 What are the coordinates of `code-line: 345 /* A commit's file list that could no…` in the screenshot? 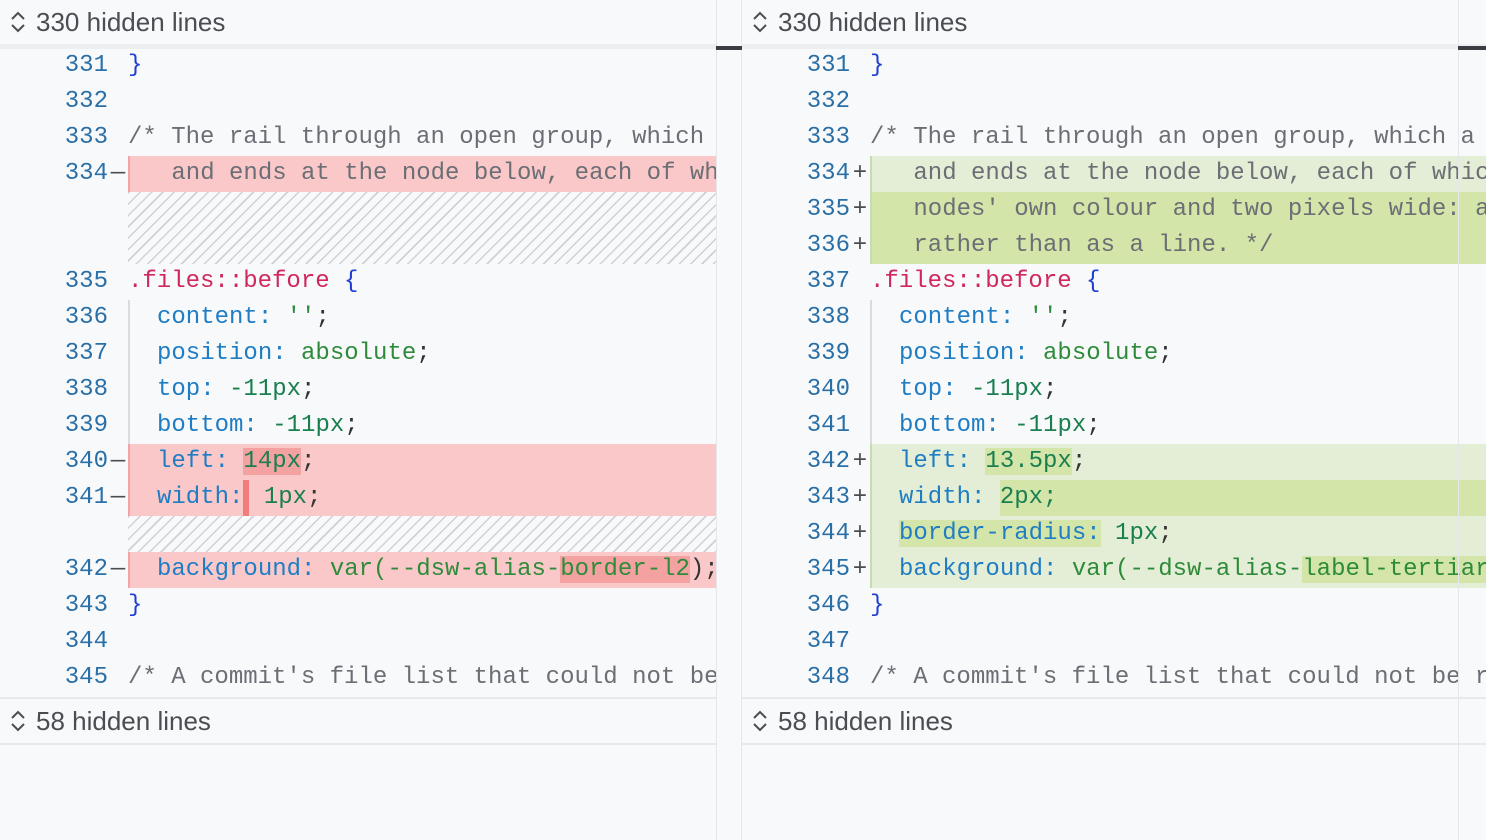 It's located at (358, 678).